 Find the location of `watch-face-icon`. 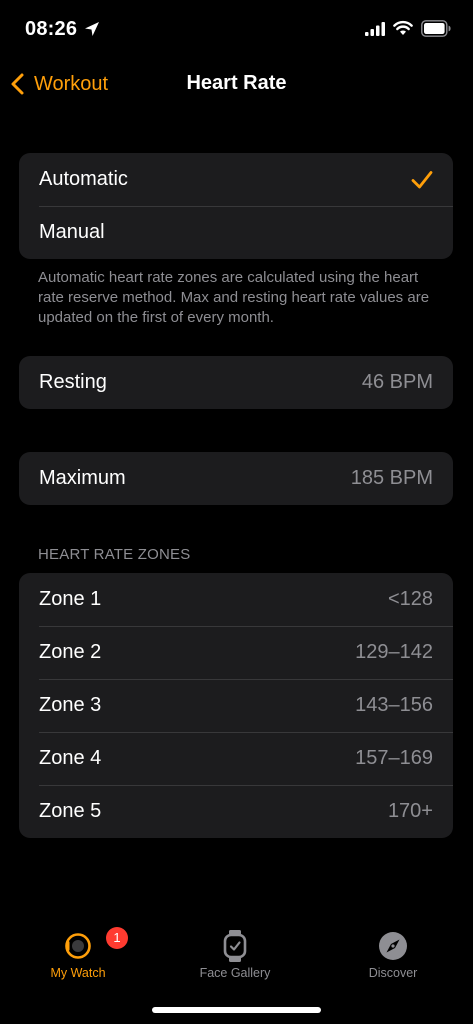

watch-face-icon is located at coordinates (235, 946).